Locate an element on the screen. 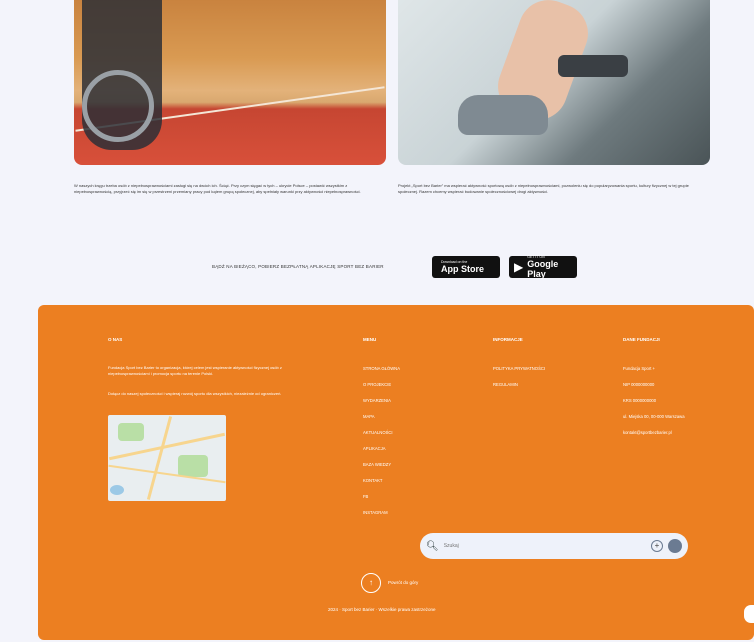 The image size is (754, 642). accessibility-icon is located at coordinates (675, 546).